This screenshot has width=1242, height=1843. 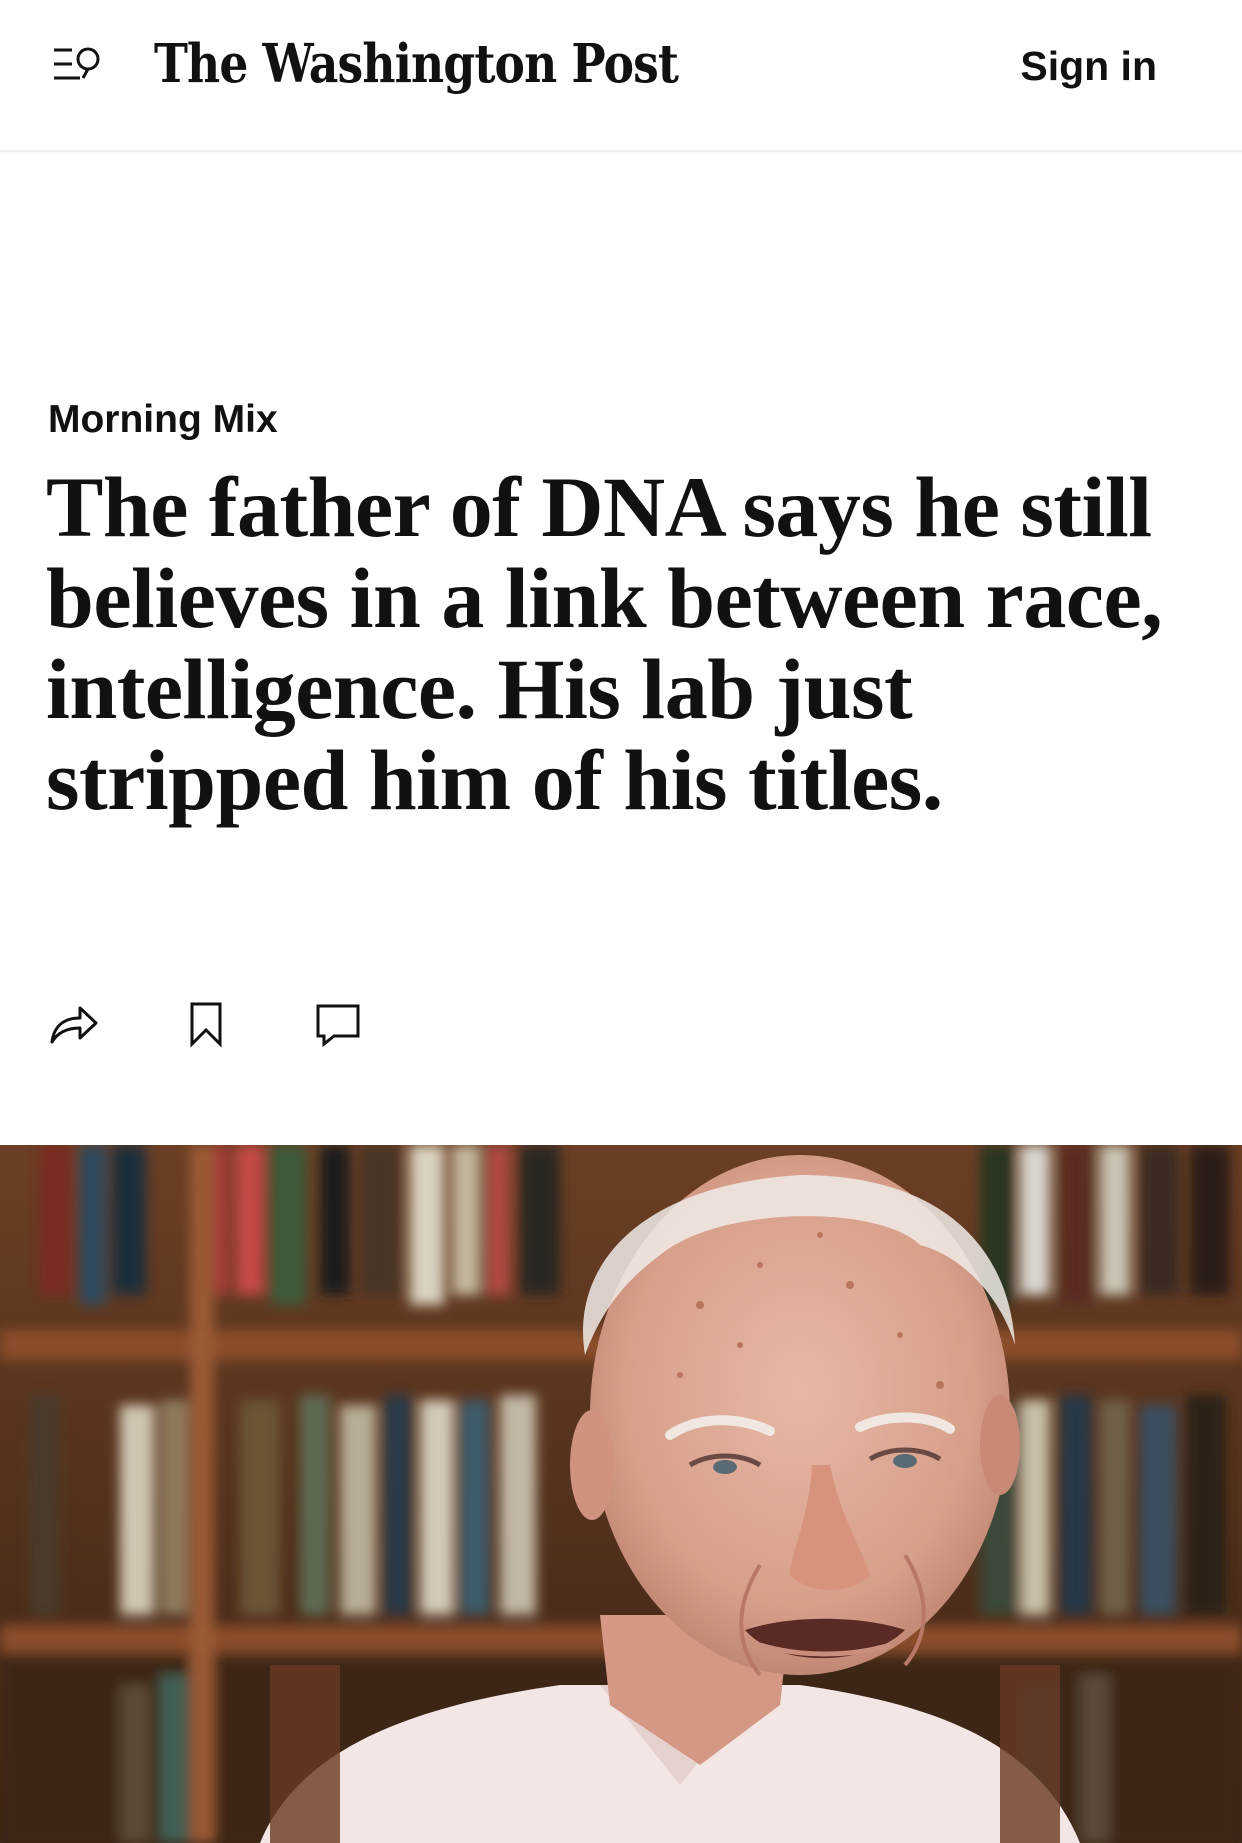 I want to click on site-header: The Washington Post Sign in, so click(x=621, y=76).